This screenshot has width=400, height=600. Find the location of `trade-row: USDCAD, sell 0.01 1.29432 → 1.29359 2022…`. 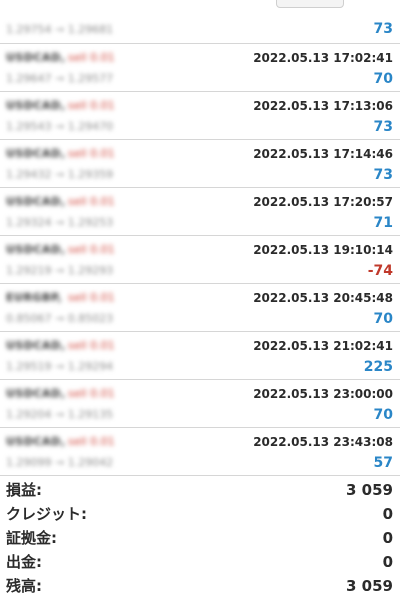

trade-row: USDCAD, sell 0.01 1.29432 → 1.29359 2022… is located at coordinates (200, 164).